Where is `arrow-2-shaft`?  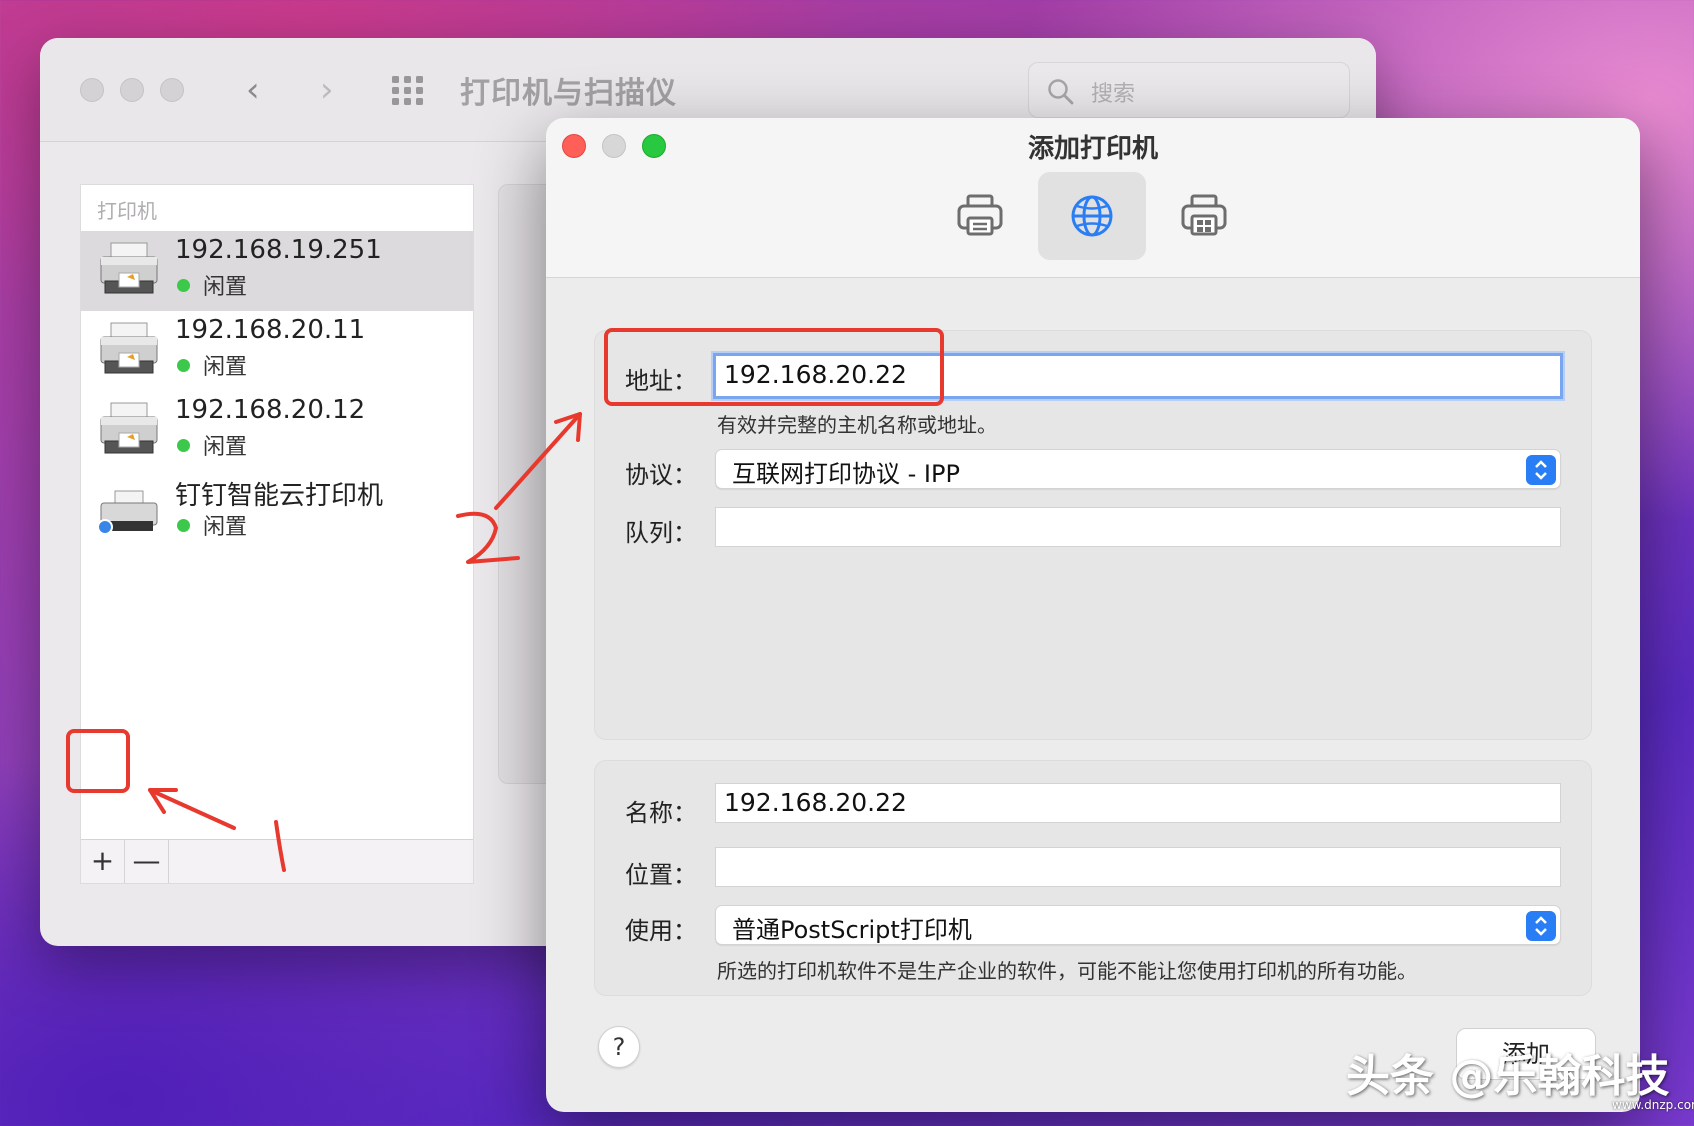 arrow-2-shaft is located at coordinates (538, 461).